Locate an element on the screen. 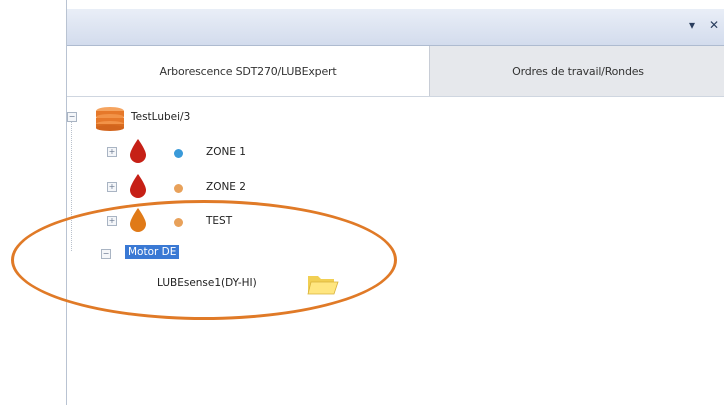 The image size is (724, 406). pin-dropdown-icon: ▾ is located at coordinates (692, 25).